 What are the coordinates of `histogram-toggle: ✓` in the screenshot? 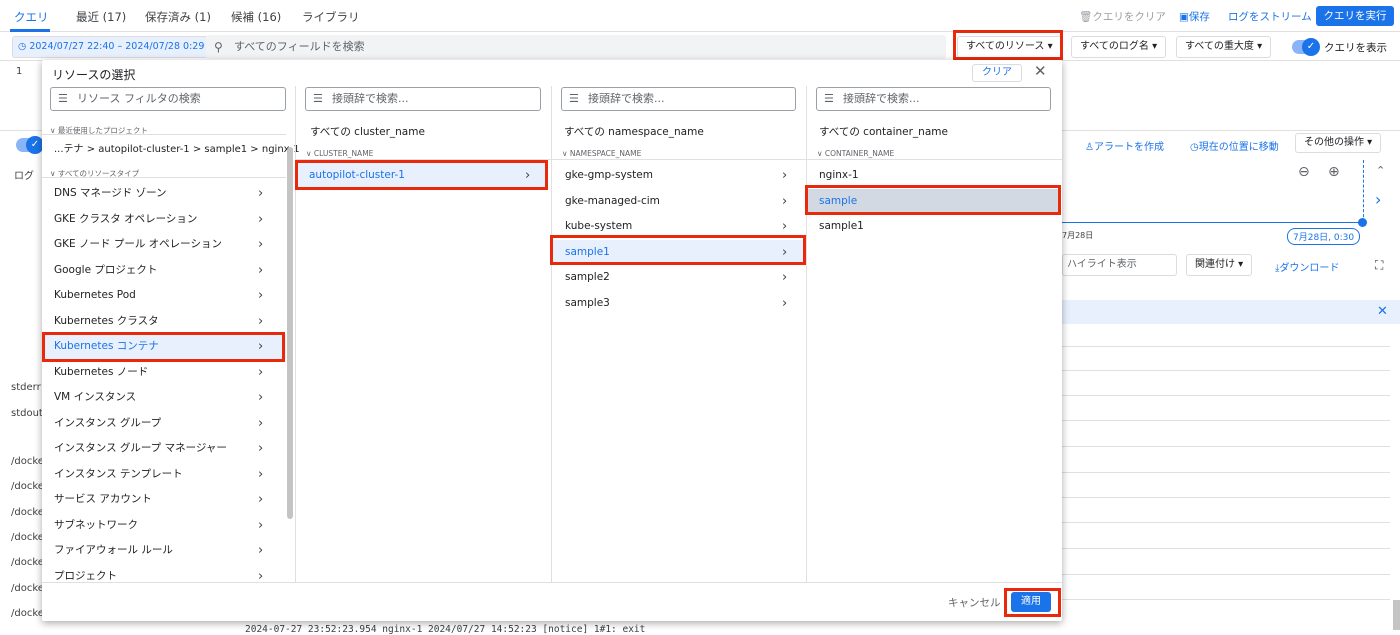 It's located at (30, 145).